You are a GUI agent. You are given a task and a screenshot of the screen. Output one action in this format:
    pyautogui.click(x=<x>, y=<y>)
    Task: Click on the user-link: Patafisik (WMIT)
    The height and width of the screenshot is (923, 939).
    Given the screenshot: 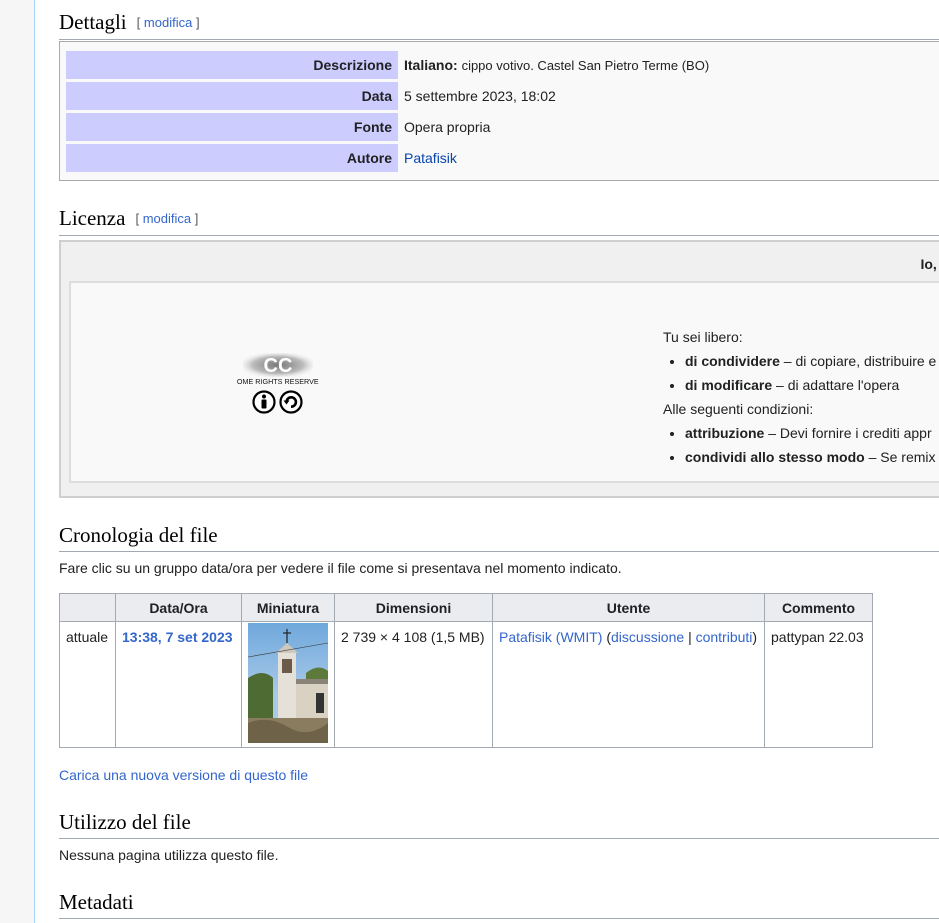 What is the action you would take?
    pyautogui.click(x=550, y=637)
    